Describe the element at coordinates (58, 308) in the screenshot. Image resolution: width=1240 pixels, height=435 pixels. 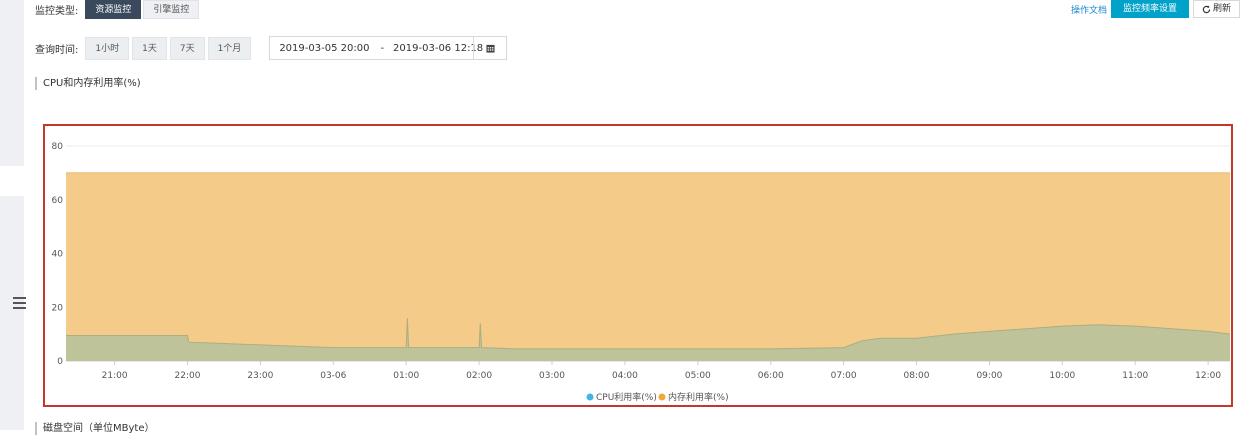
I see `y-tick-label-1: 20` at that location.